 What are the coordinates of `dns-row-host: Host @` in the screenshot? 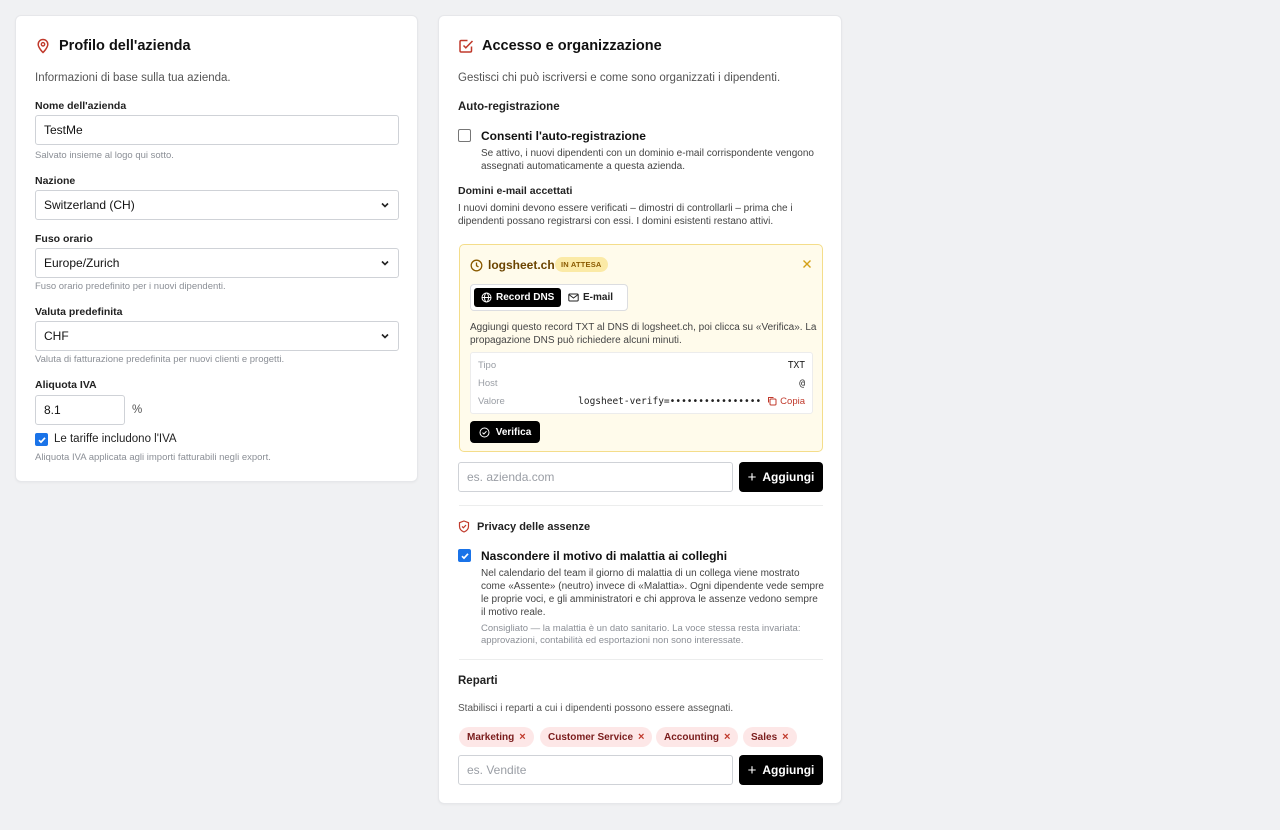 It's located at (641, 383).